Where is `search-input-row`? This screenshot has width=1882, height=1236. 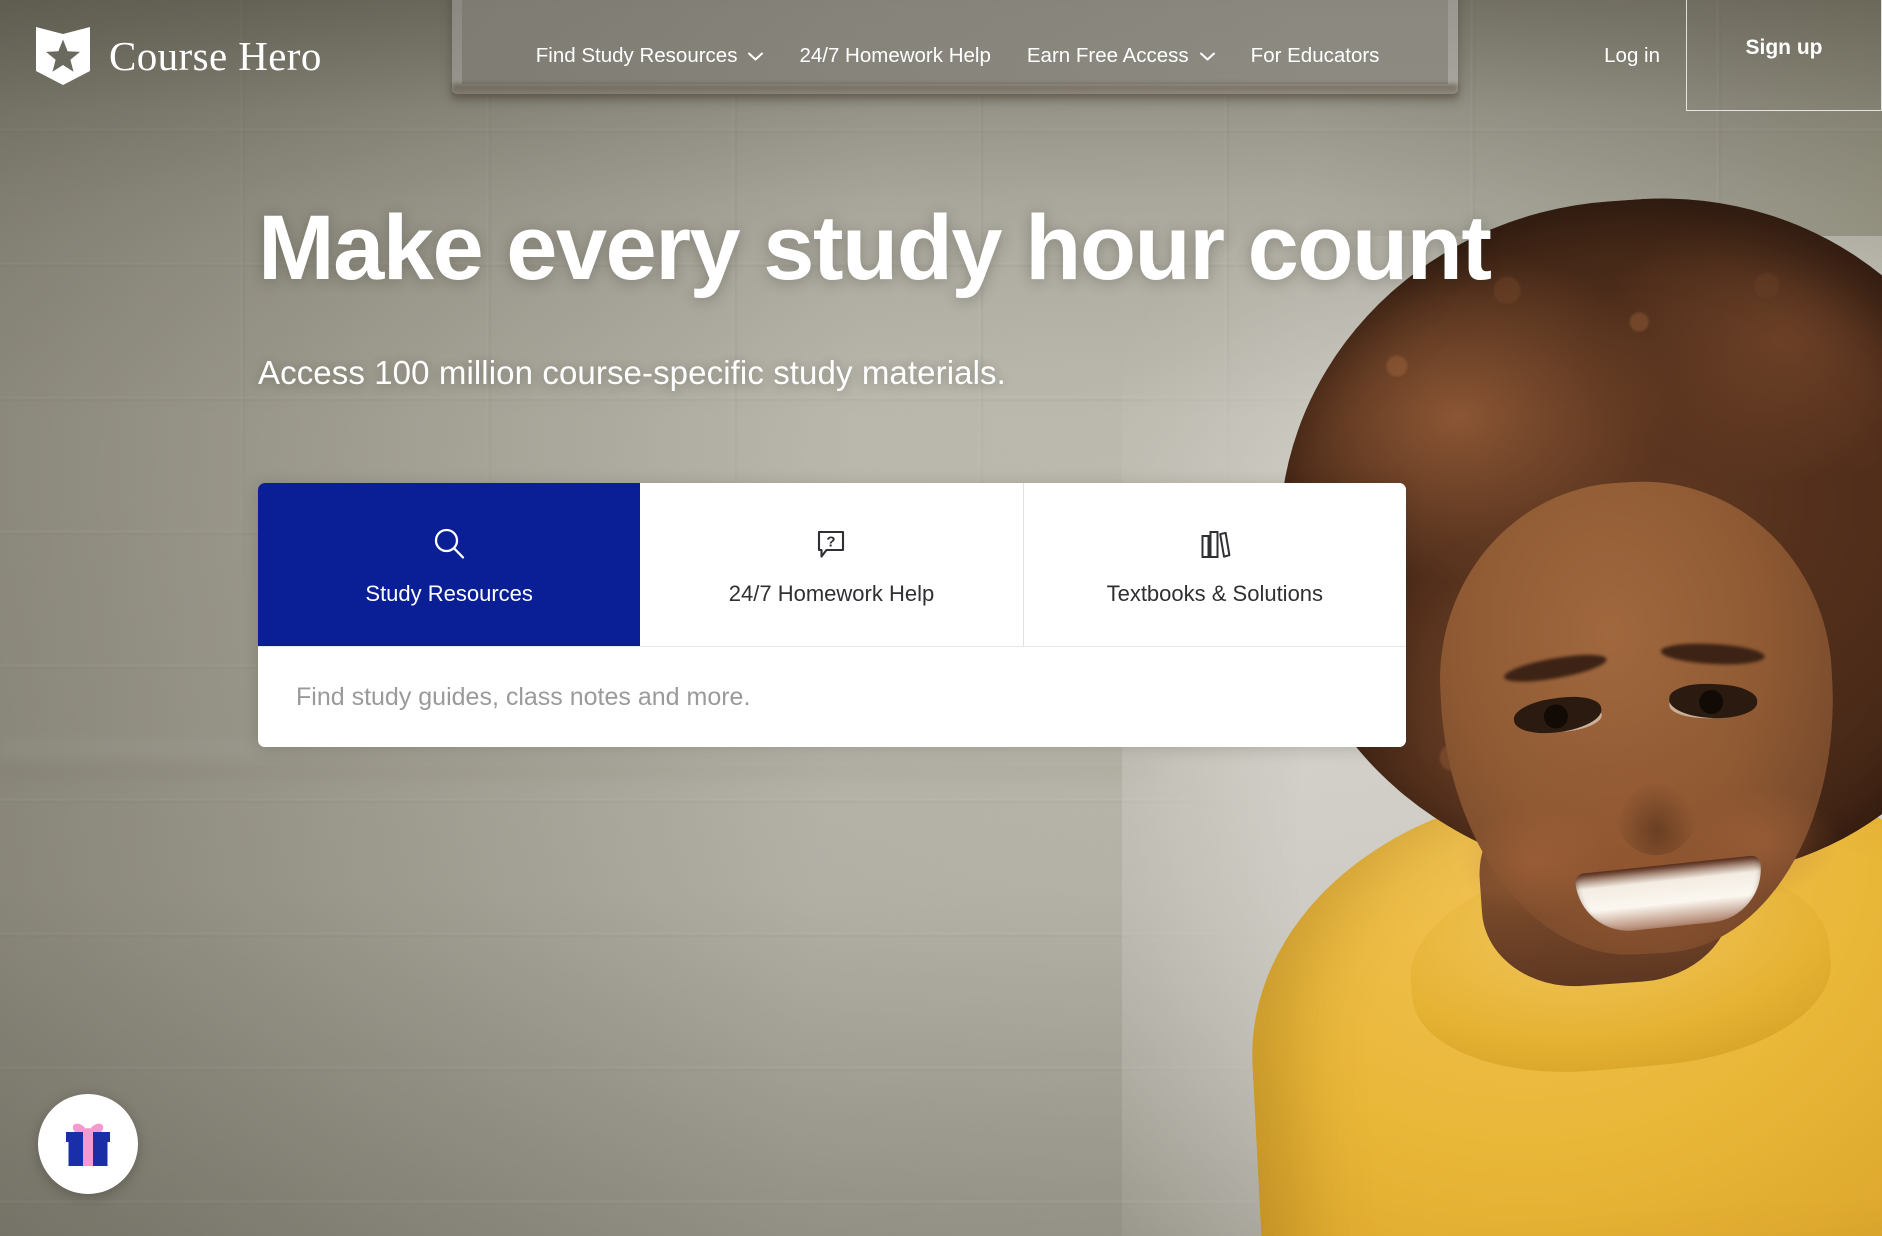 search-input-row is located at coordinates (832, 696).